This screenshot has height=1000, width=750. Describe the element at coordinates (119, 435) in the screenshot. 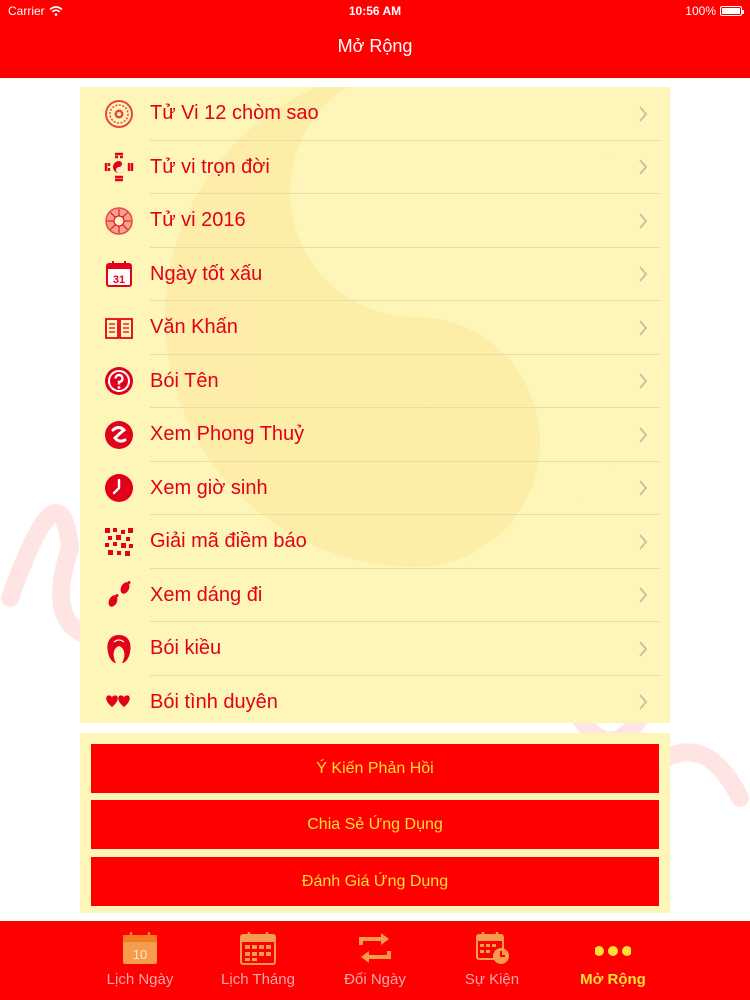

I see `yin-yang-icon` at that location.